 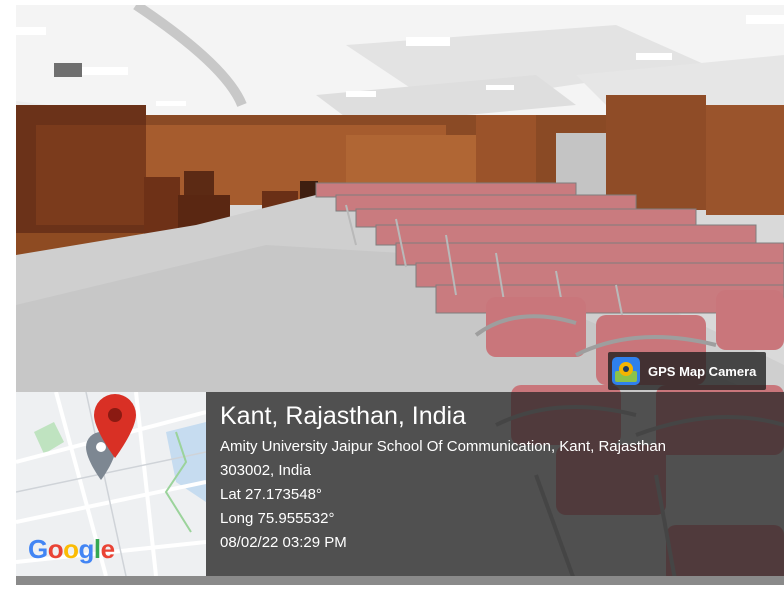 I want to click on gps-map-camera-badge: GPS Map Camera, so click(x=687, y=371).